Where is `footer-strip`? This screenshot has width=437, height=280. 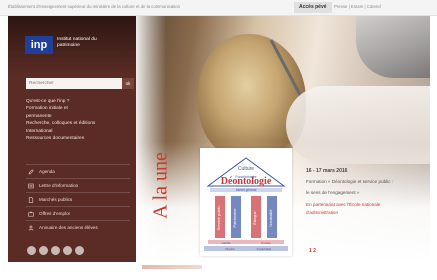 footer-strip is located at coordinates (172, 267).